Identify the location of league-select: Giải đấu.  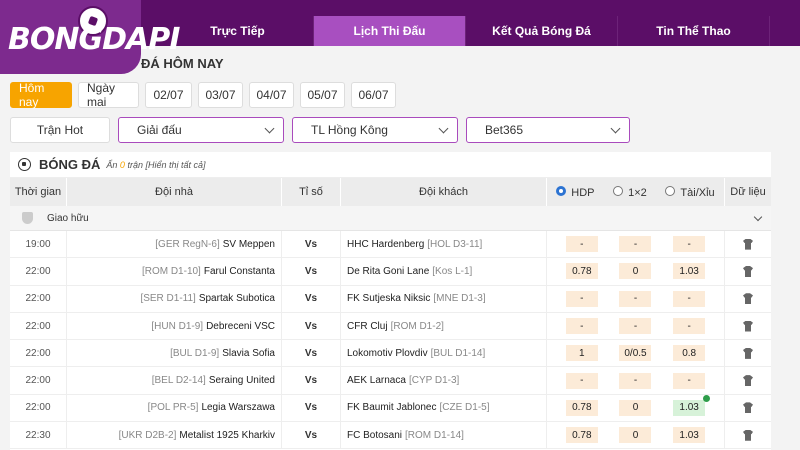
(201, 130).